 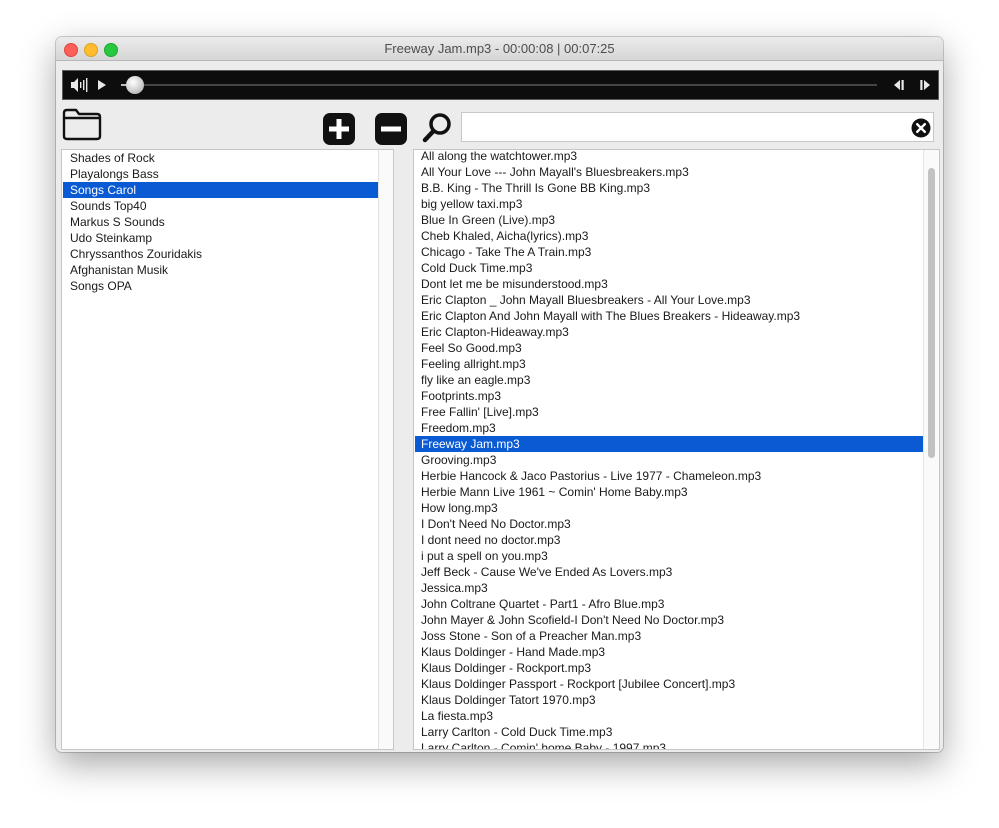 What do you see at coordinates (226, 254) in the screenshot?
I see `playlist-item: Chryssanthos Zouridakis` at bounding box center [226, 254].